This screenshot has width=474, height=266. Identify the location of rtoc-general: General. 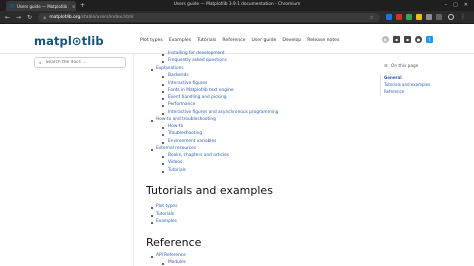
(393, 77).